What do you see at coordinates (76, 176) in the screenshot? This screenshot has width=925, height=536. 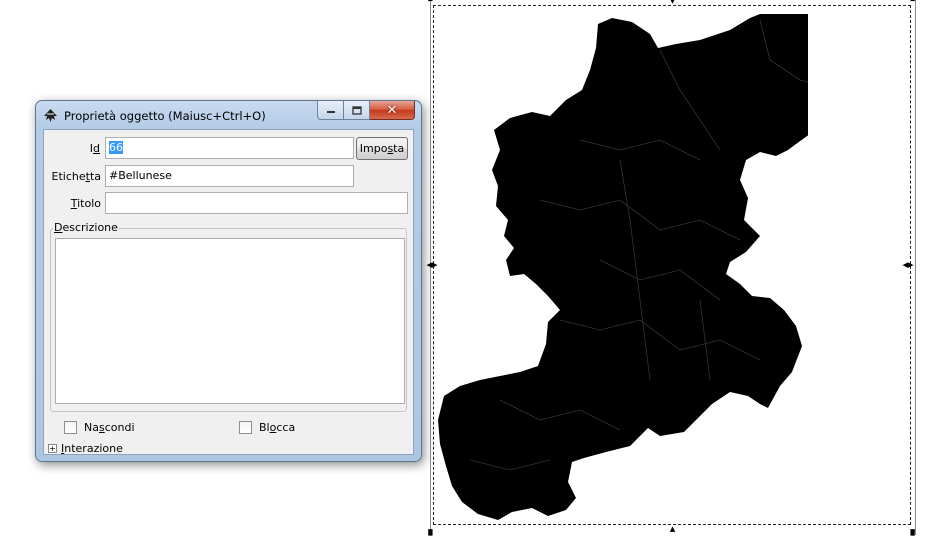 I see `label-label: Etichetta` at bounding box center [76, 176].